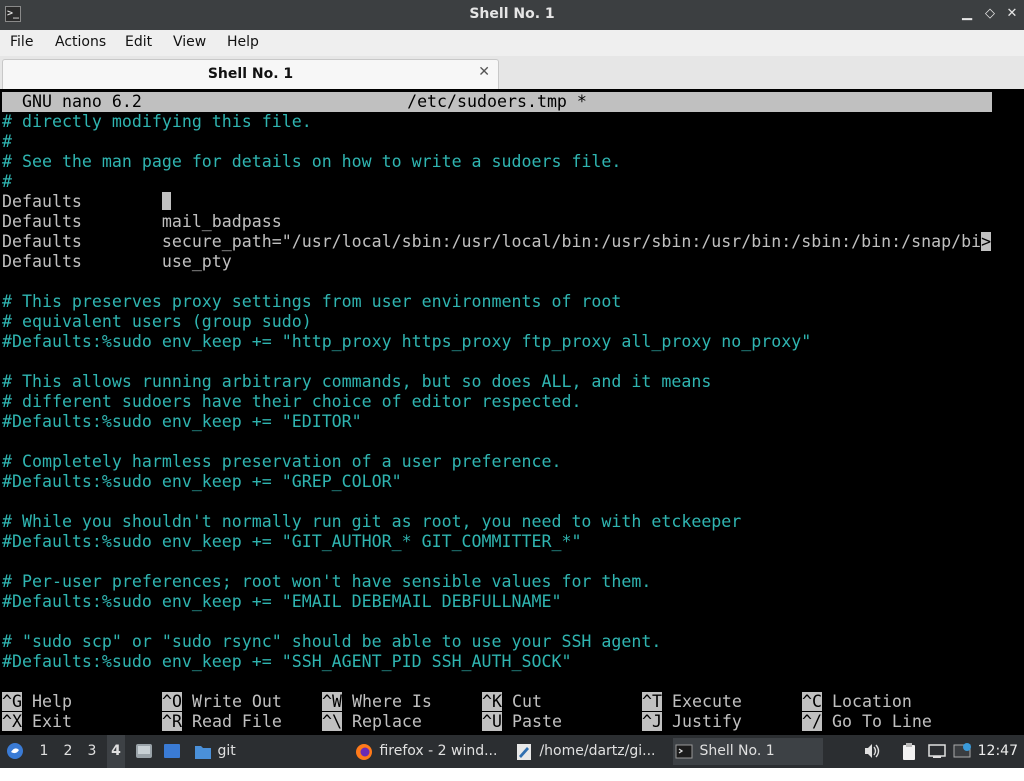  Describe the element at coordinates (226, 751) in the screenshot. I see `task-label: git` at that location.